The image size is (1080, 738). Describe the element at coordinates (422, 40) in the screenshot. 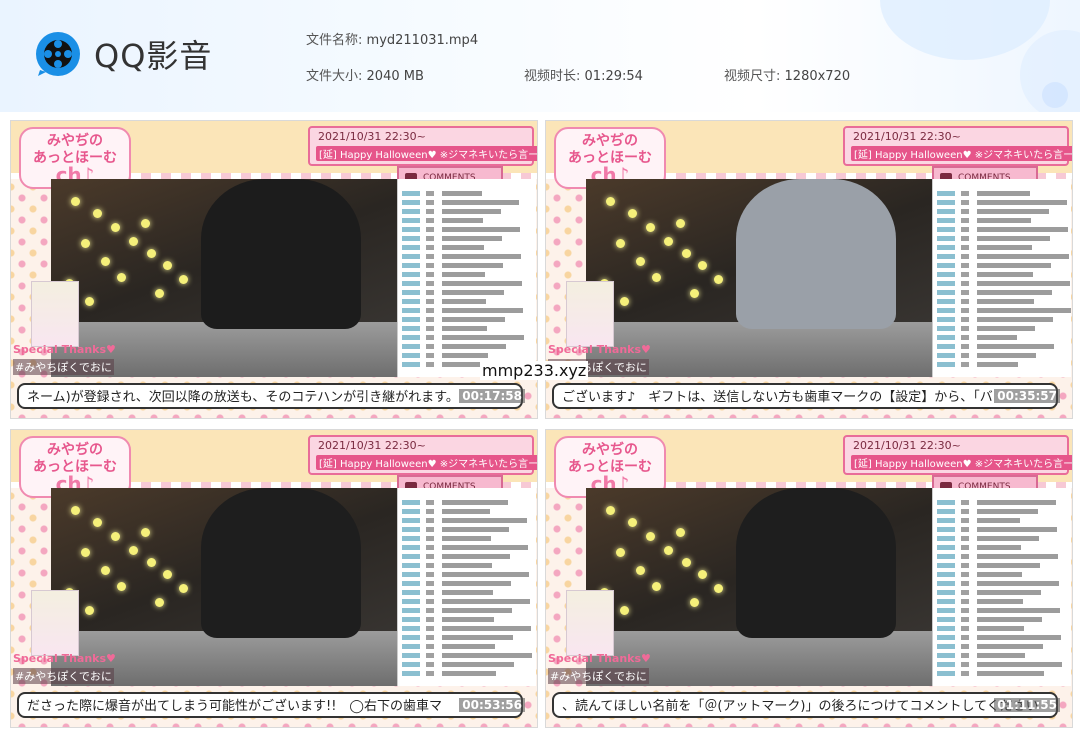

I see `file-name-value: myd211031.mp4` at that location.